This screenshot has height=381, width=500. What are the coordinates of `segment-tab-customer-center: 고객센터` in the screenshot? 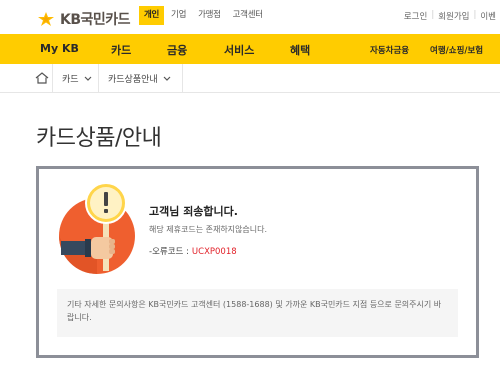 It's located at (248, 15).